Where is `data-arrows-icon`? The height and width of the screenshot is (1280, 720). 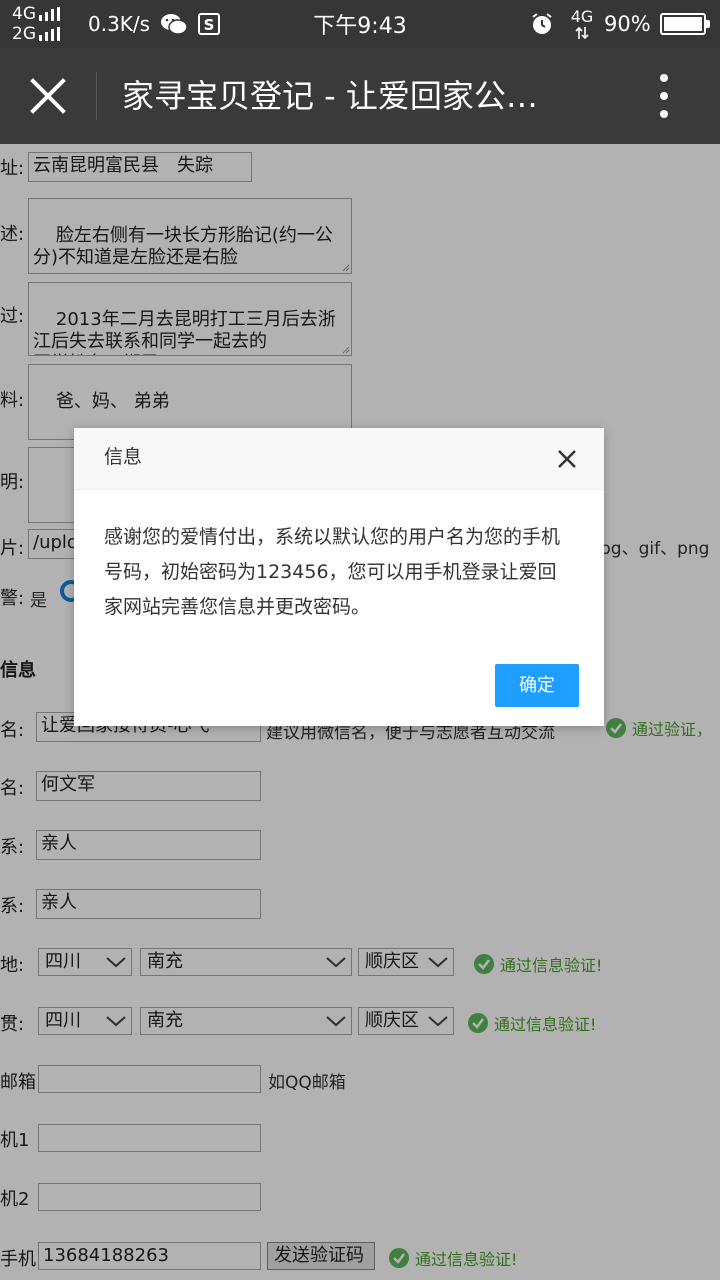 data-arrows-icon is located at coordinates (582, 33).